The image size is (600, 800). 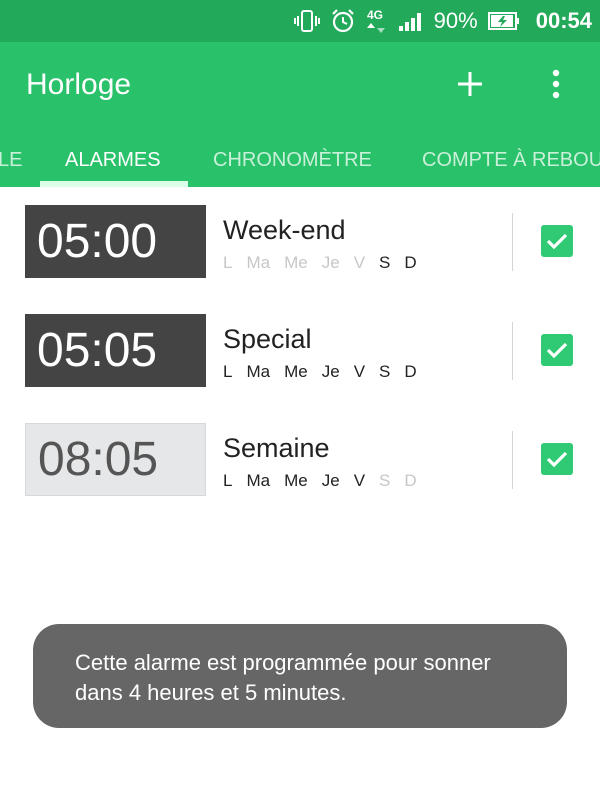 What do you see at coordinates (343, 21) in the screenshot?
I see `alarm-clock-icon` at bounding box center [343, 21].